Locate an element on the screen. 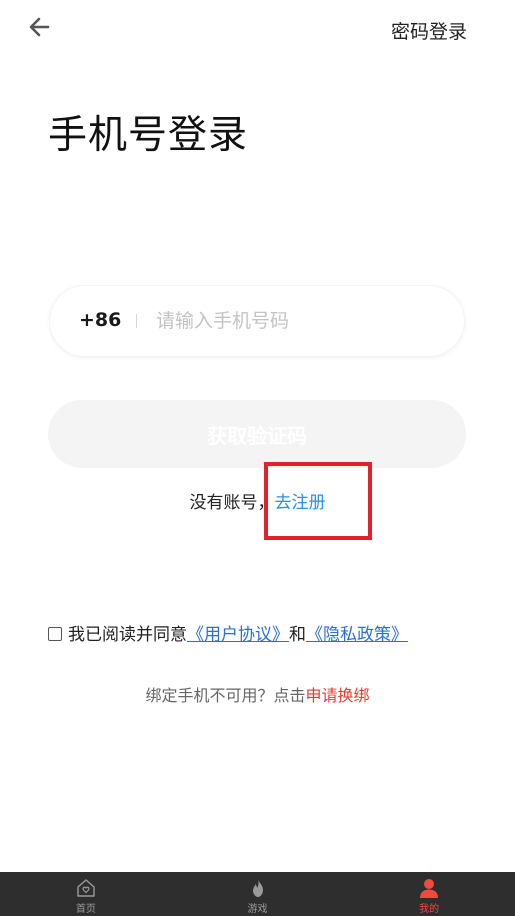 This screenshot has width=515, height=916. password-login-link: 密码登录 is located at coordinates (429, 30).